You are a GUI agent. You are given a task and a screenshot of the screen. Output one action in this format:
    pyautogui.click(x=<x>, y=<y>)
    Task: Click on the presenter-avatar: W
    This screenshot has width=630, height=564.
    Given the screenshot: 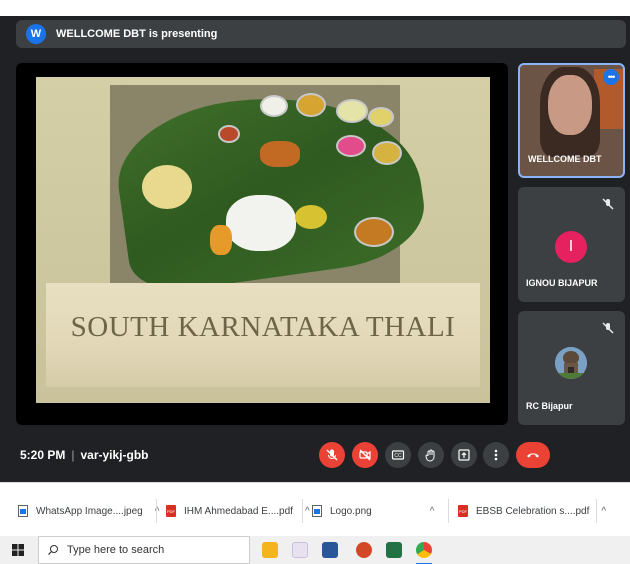 What is the action you would take?
    pyautogui.click(x=36, y=34)
    